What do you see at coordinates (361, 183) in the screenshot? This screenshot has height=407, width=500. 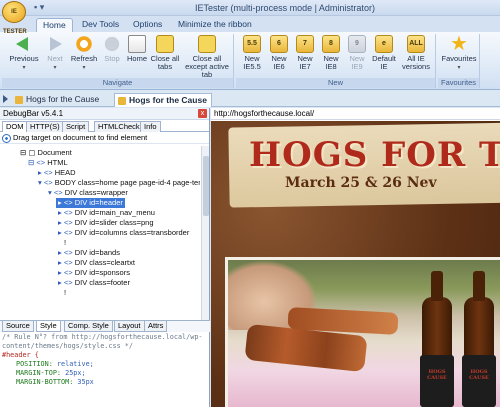 I see `event-date: March 25 & 26 Nev` at bounding box center [361, 183].